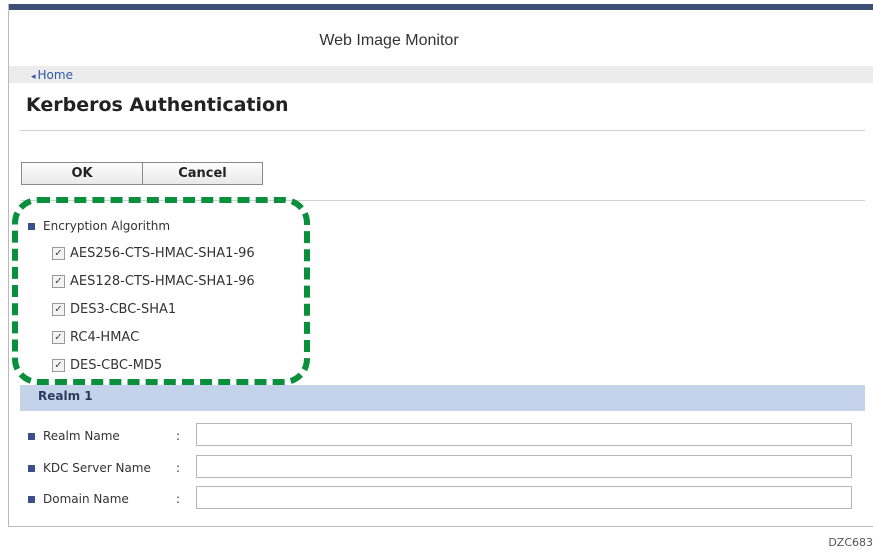  Describe the element at coordinates (33, 77) in the screenshot. I see `chevron-left-icon: ◂` at that location.